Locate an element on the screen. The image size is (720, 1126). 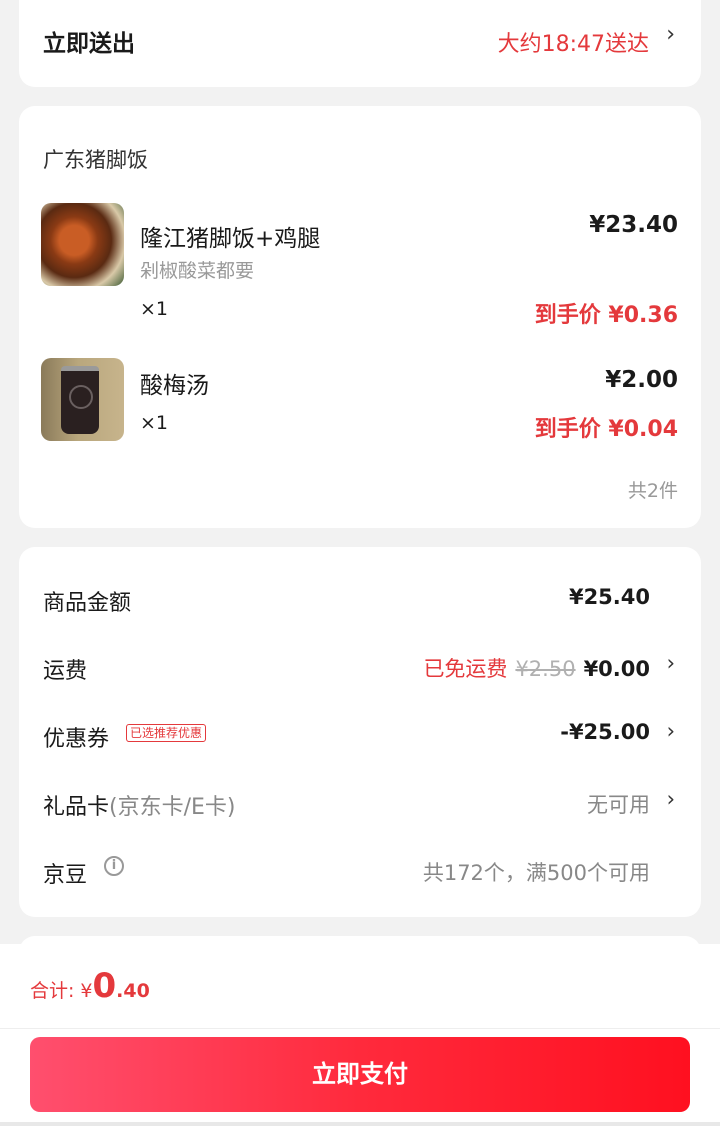
giftcard-label: 礼品卡 is located at coordinates (76, 807).